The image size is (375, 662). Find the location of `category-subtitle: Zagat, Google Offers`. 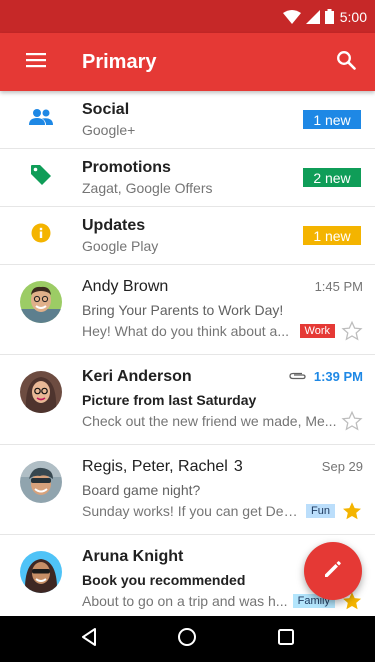

category-subtitle: Zagat, Google Offers is located at coordinates (147, 187).